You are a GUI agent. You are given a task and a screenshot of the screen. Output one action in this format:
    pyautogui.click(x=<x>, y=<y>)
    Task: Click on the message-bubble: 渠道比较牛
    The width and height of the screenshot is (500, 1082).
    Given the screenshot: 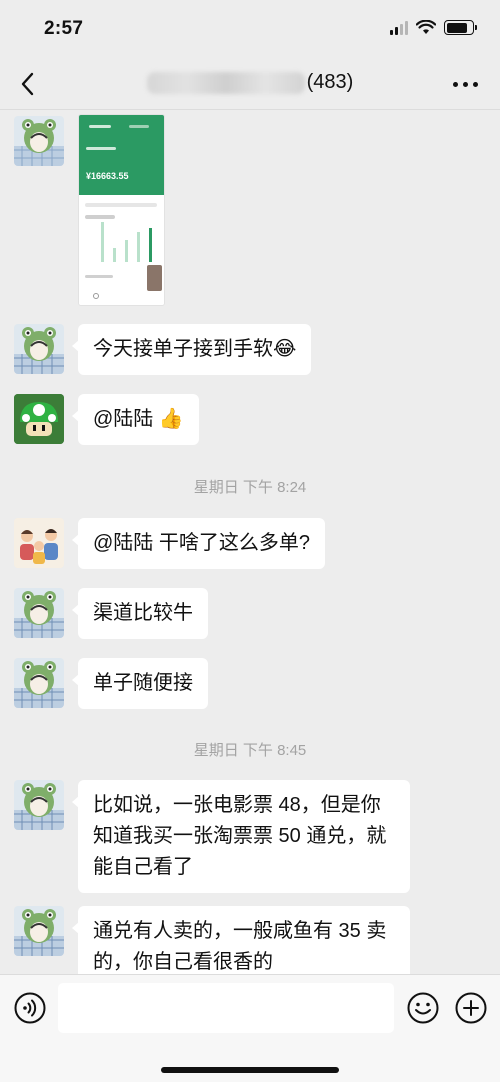 What is the action you would take?
    pyautogui.click(x=140, y=613)
    